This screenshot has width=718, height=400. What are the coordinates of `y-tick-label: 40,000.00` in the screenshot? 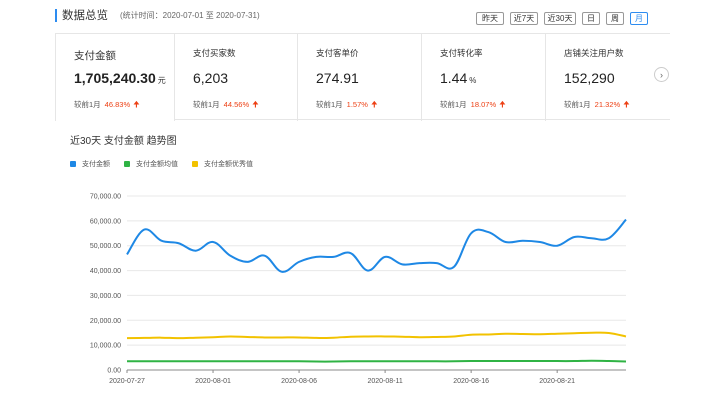 It's located at (105, 271).